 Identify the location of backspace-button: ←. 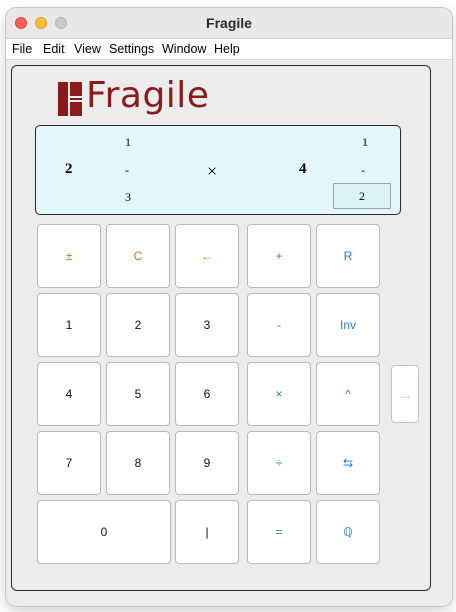
(207, 256).